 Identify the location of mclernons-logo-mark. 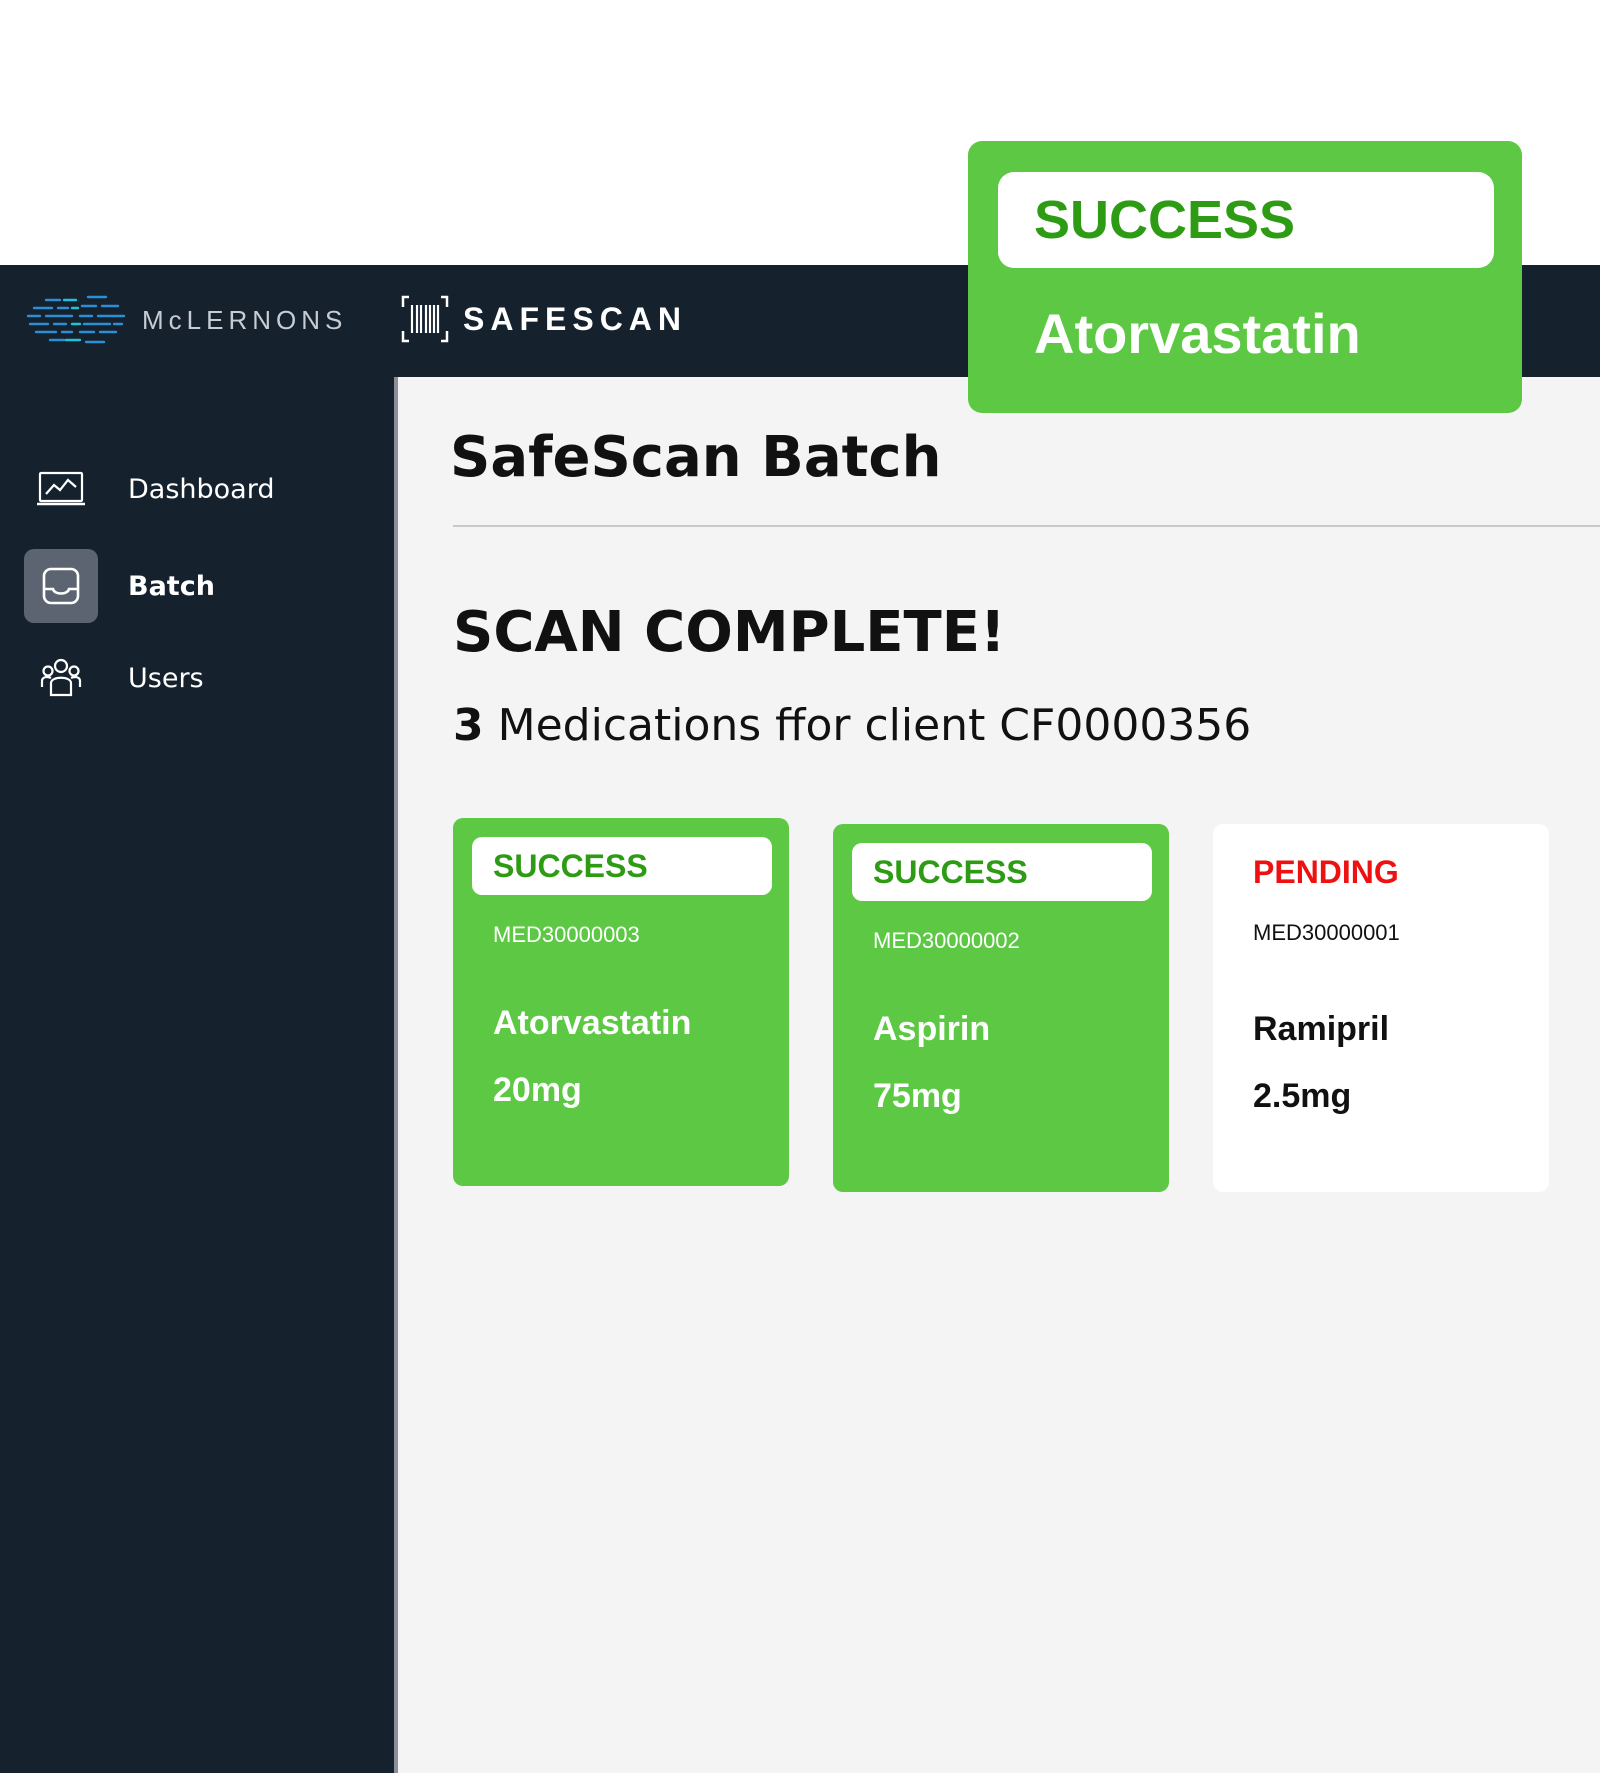
(76, 319).